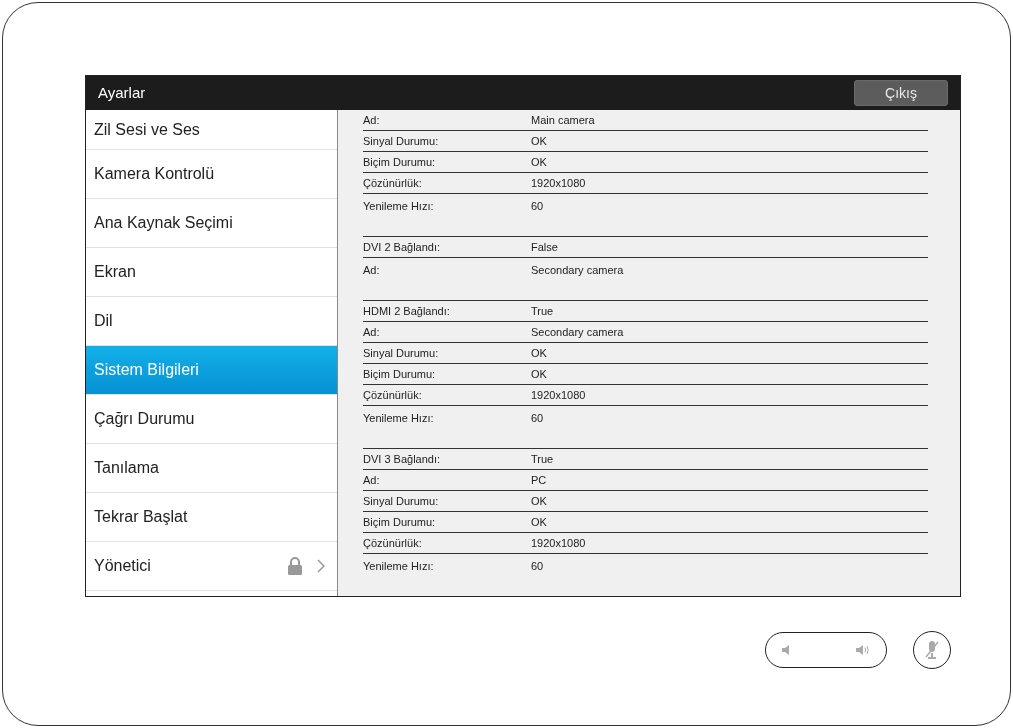  Describe the element at coordinates (563, 120) in the screenshot. I see `info-value: Main camera` at that location.